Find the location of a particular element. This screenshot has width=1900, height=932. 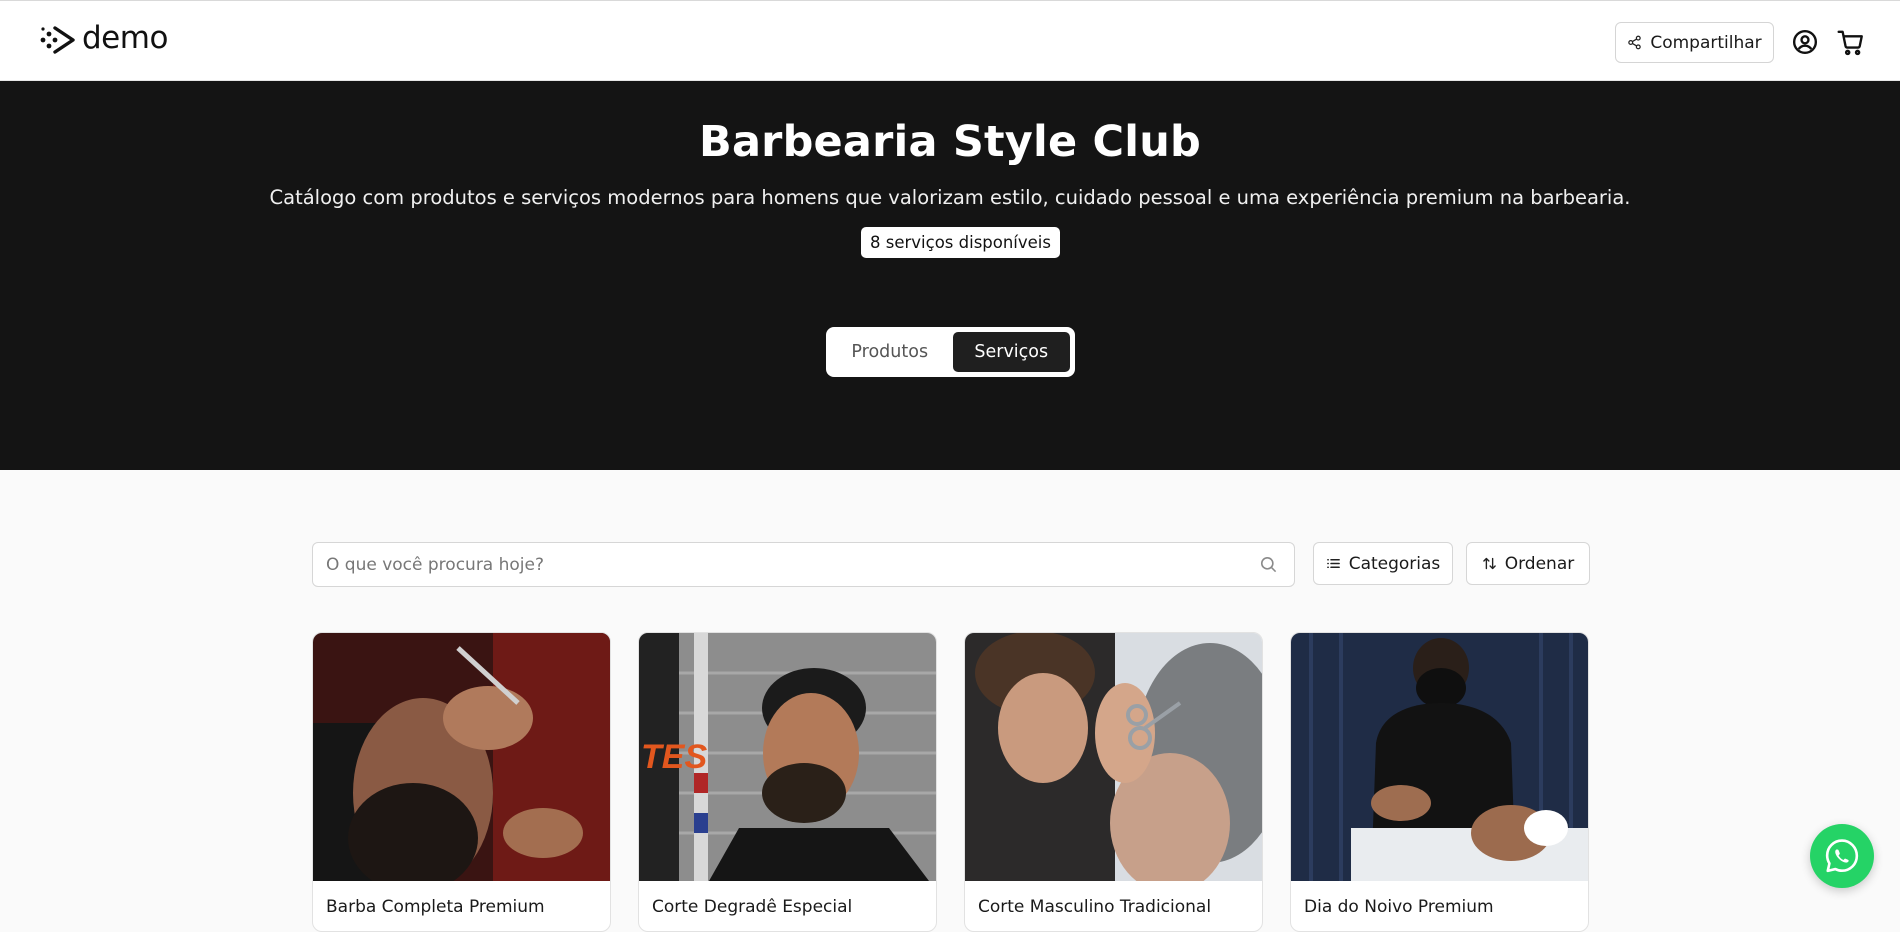

service-card: Barba Completa Premium is located at coordinates (461, 782).